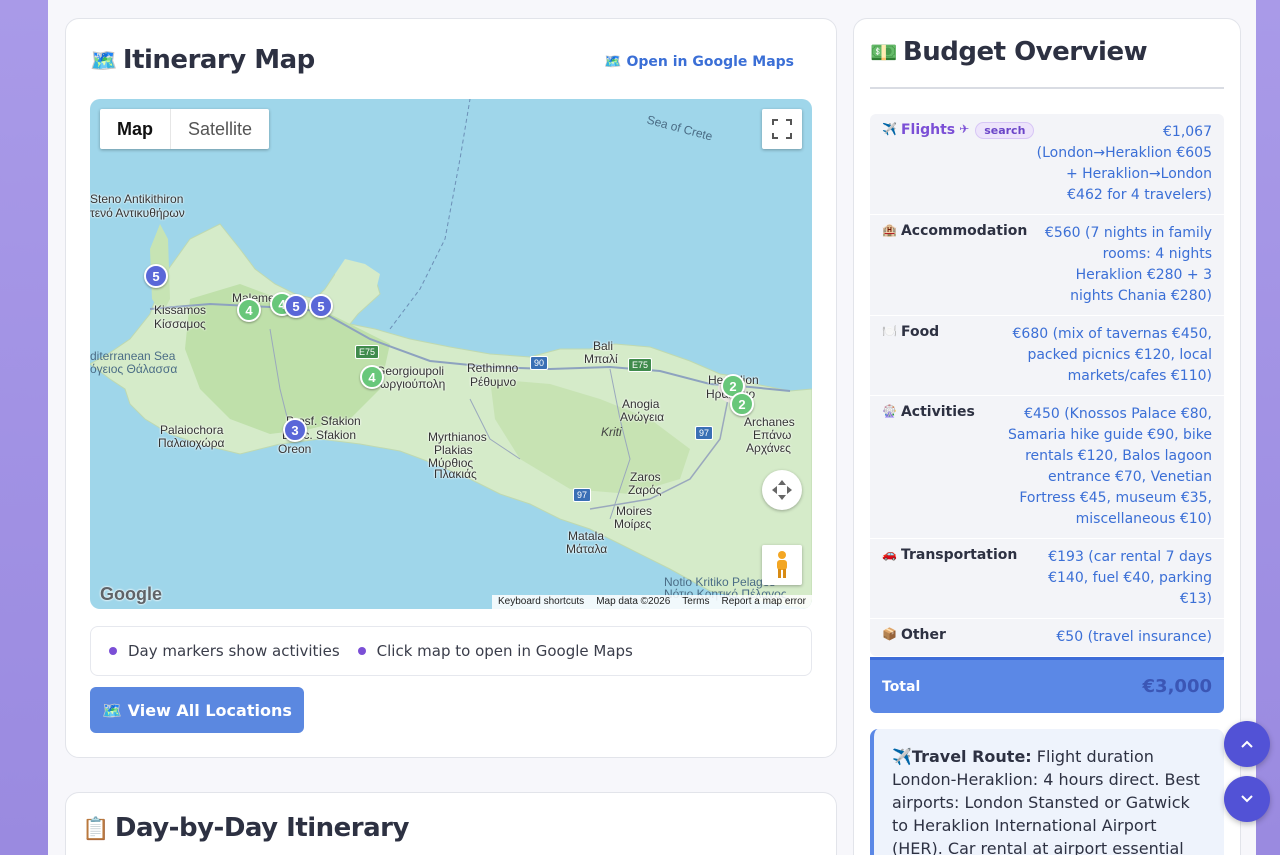 The image size is (1280, 855). What do you see at coordinates (137, 199) in the screenshot?
I see `place-label: Steno Antikithiron` at bounding box center [137, 199].